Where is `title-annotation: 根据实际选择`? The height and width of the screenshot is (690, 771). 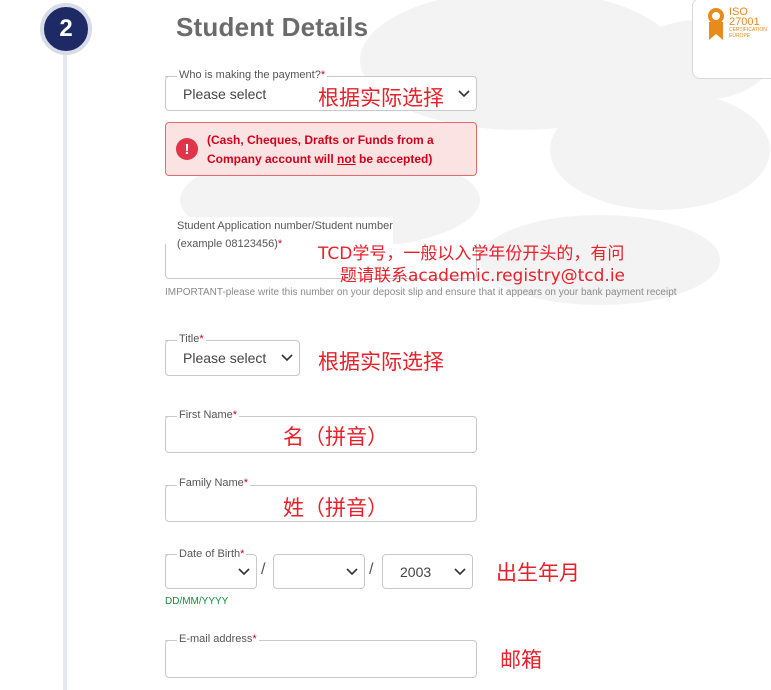
title-annotation: 根据实际选择 is located at coordinates (381, 362).